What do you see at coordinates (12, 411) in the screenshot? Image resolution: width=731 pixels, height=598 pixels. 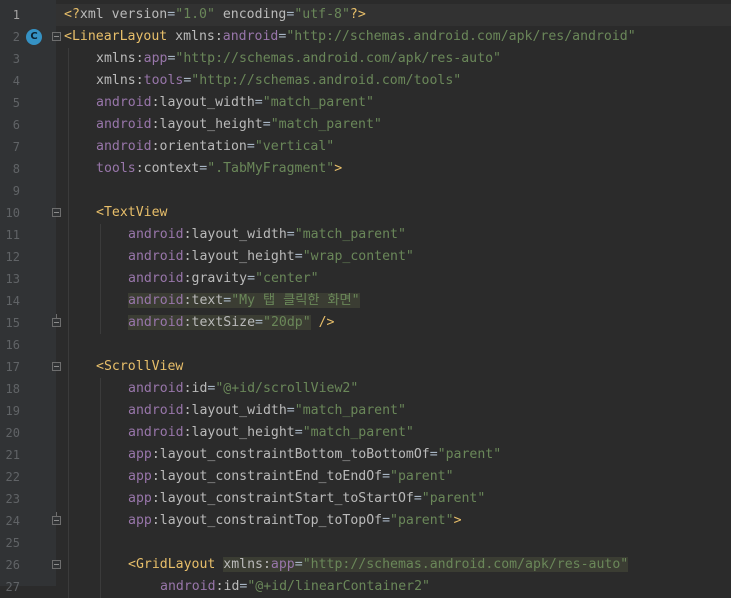 I see `line-number: 19` at bounding box center [12, 411].